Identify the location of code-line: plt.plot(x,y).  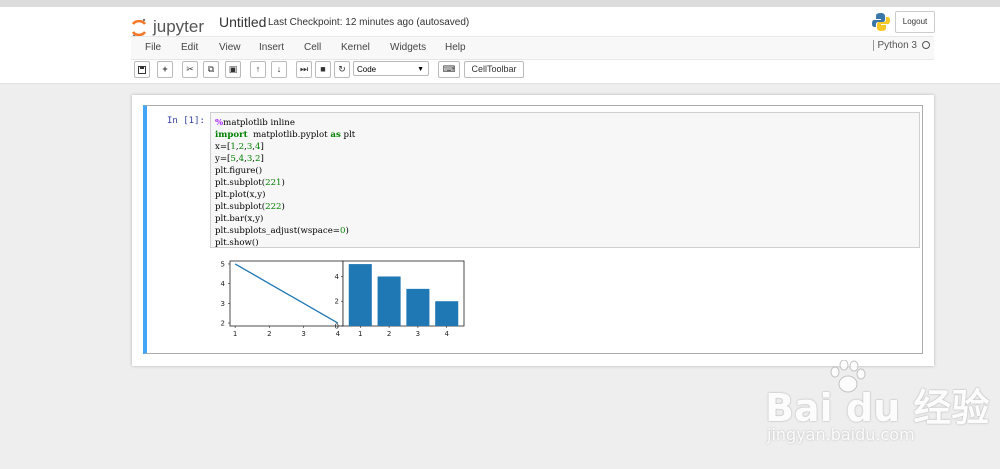
(240, 195).